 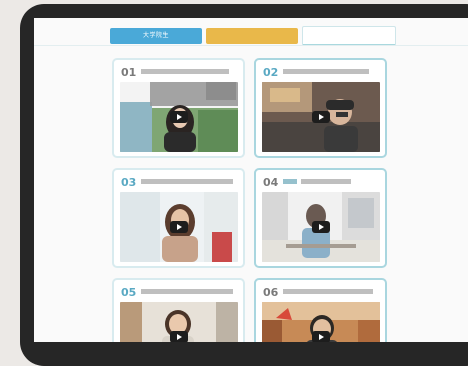 I want to click on video-card-04: 04, so click(x=320, y=218).